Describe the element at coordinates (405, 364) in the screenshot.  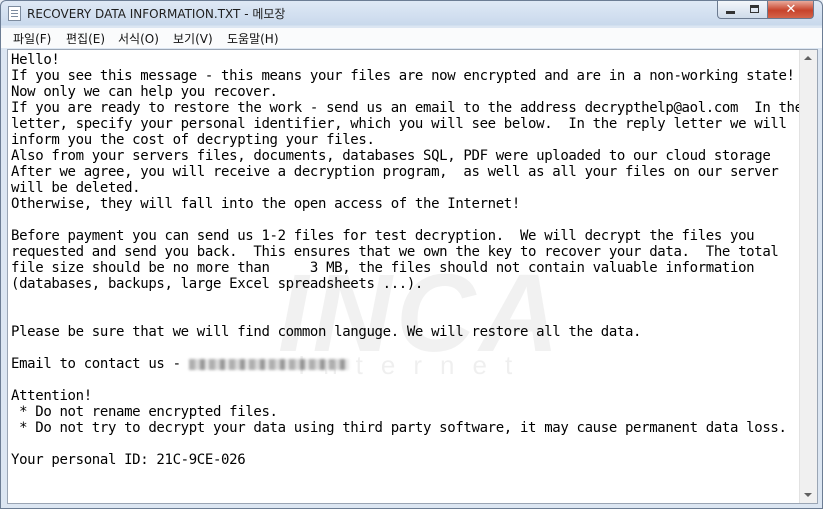
I see `email-line: Email to contact us -` at that location.